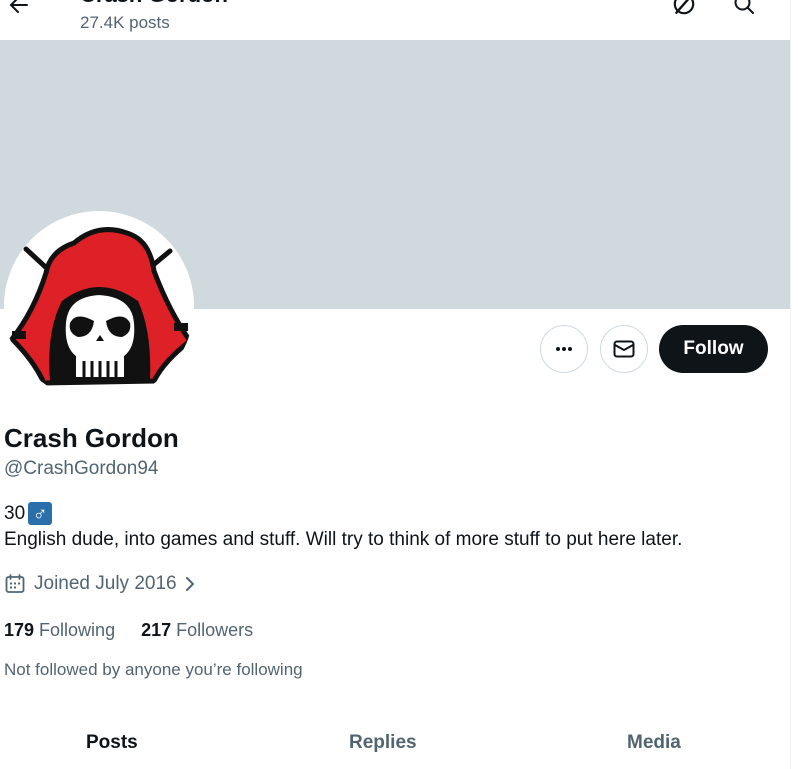 This screenshot has width=798, height=769. I want to click on following-count: 179, so click(19, 630).